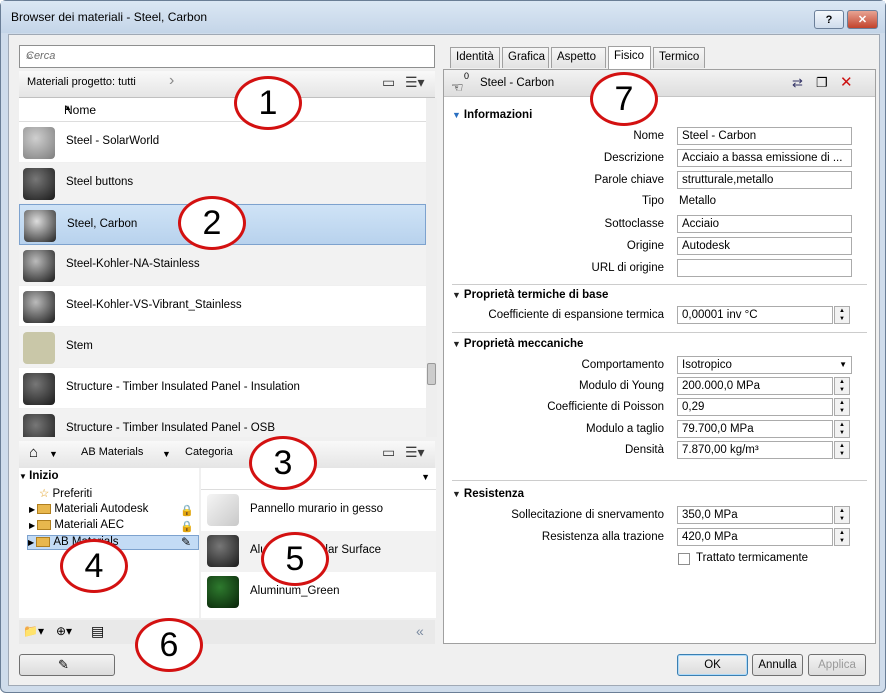 This screenshot has height=693, width=886. Describe the element at coordinates (862, 19) in the screenshot. I see `close-button: ✕` at that location.